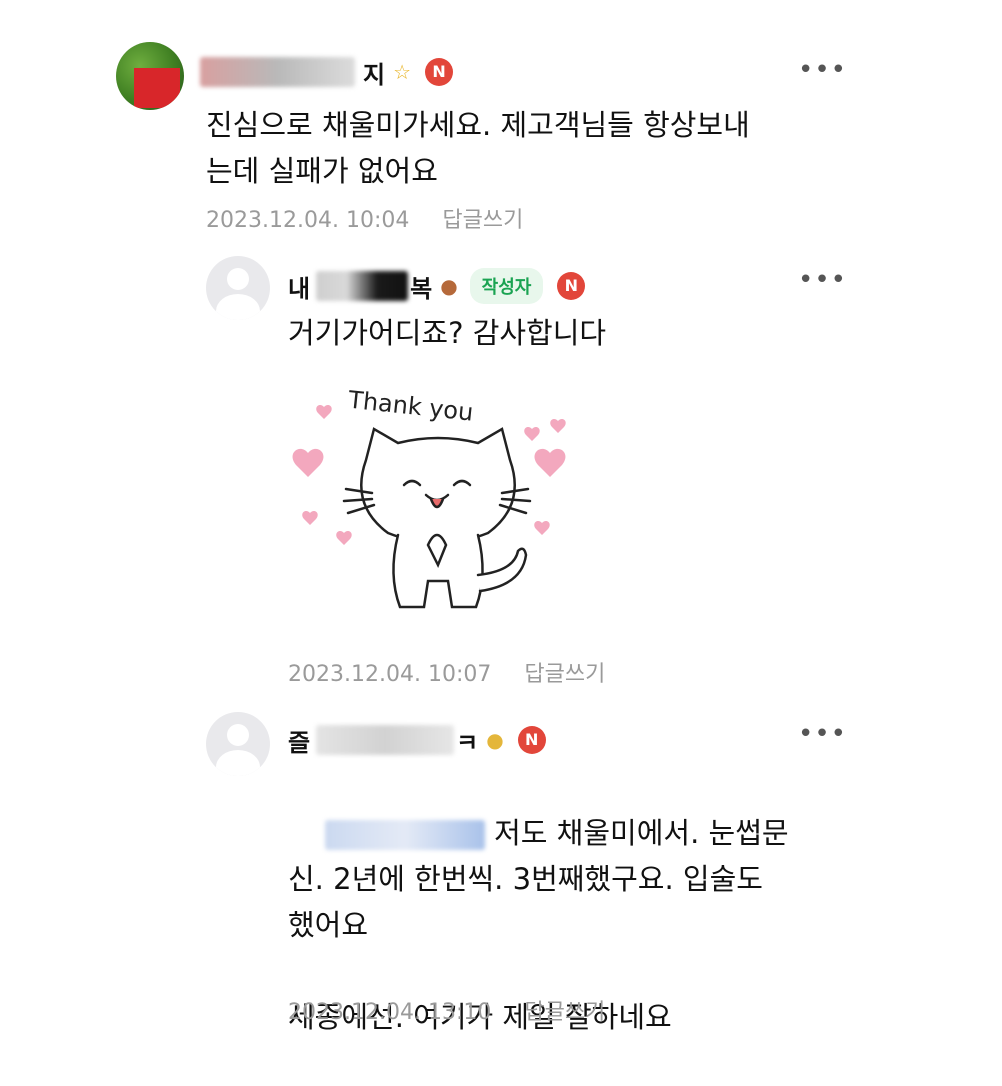 This screenshot has height=1086, width=1002. Describe the element at coordinates (478, 148) in the screenshot. I see `comment-text: 진심으로 채울미가세요. 제고객님들 항상보내 는데 실패가 없어요` at that location.